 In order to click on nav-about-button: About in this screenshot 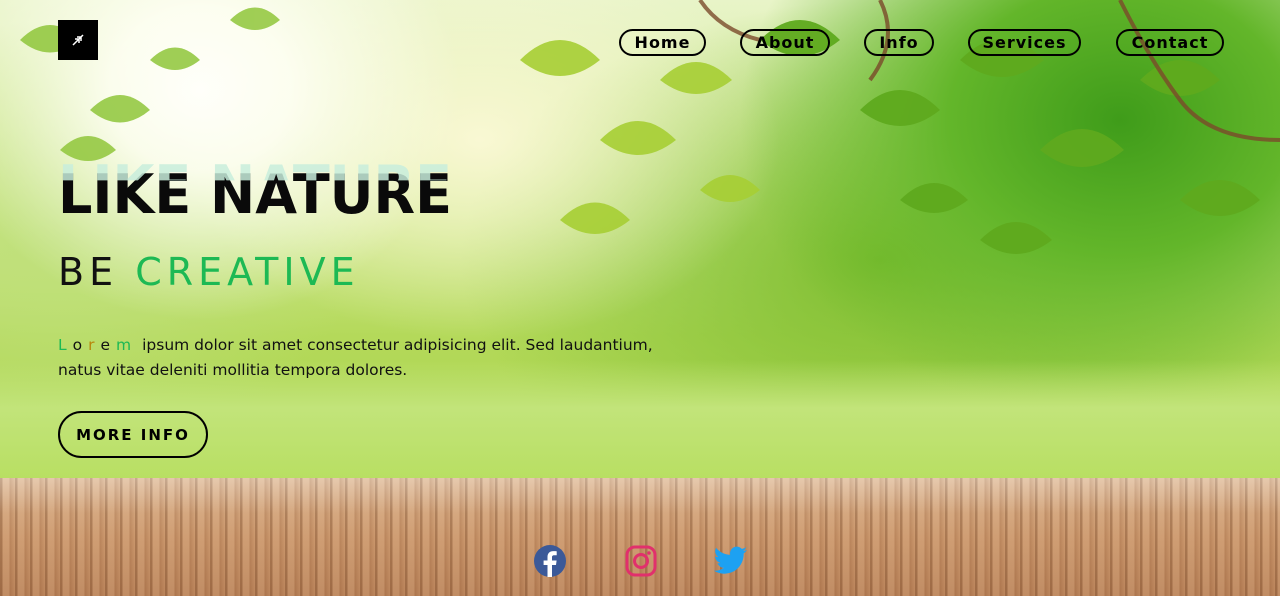, I will do `click(785, 42)`.